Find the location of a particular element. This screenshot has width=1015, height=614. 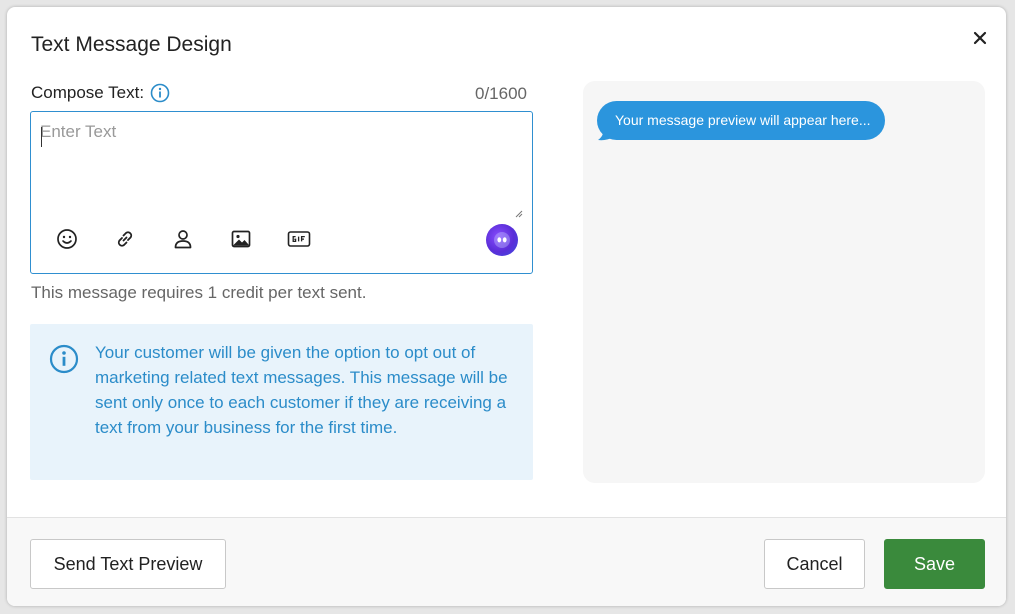

link-icon is located at coordinates (125, 239).